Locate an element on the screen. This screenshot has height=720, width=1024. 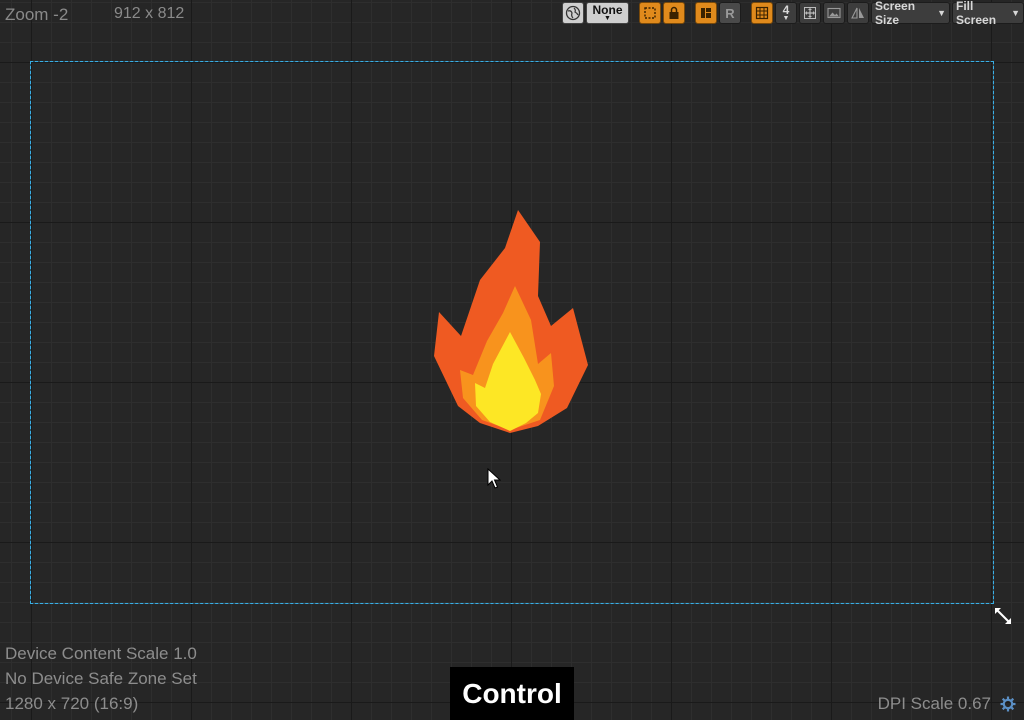
anchor-button is located at coordinates (810, 13).